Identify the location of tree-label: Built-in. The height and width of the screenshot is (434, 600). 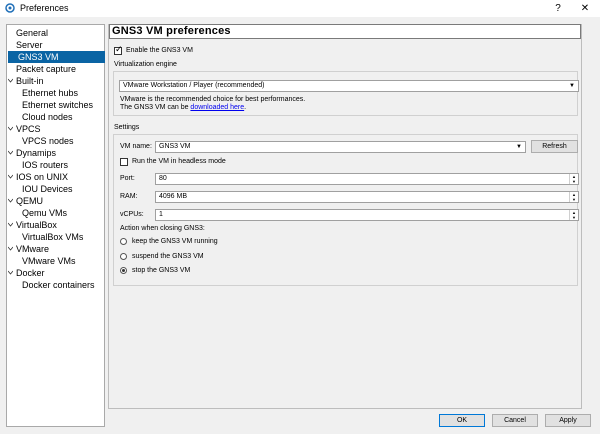
(30, 81).